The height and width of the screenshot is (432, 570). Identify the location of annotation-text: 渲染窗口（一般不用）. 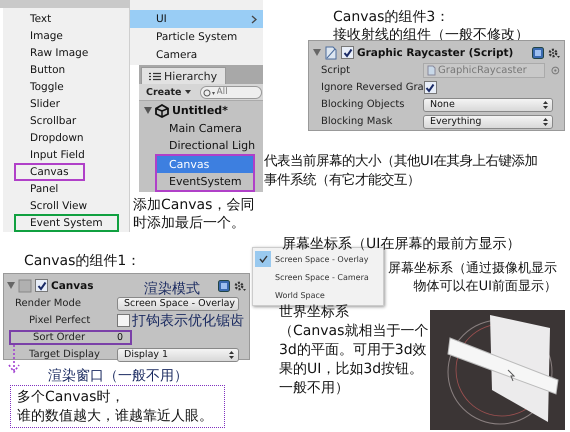
(118, 376).